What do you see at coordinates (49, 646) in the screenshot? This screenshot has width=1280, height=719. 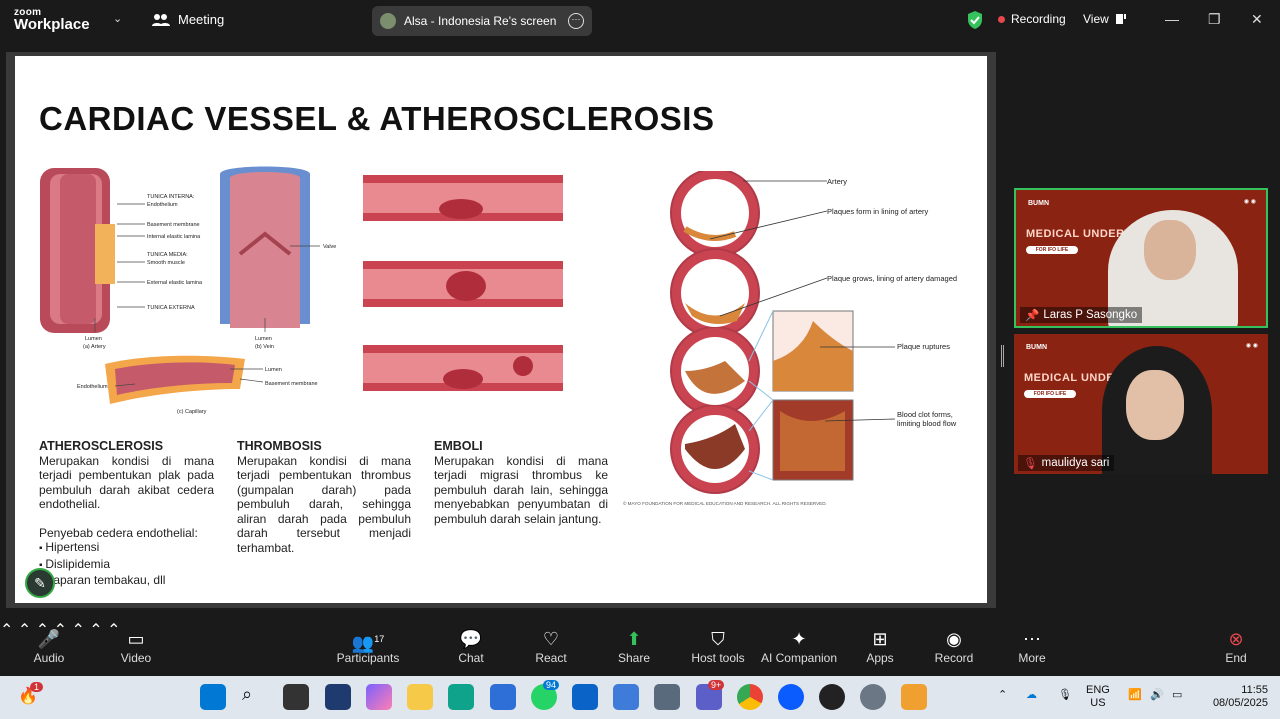 I see `audio-button: 🎤 Audio` at bounding box center [49, 646].